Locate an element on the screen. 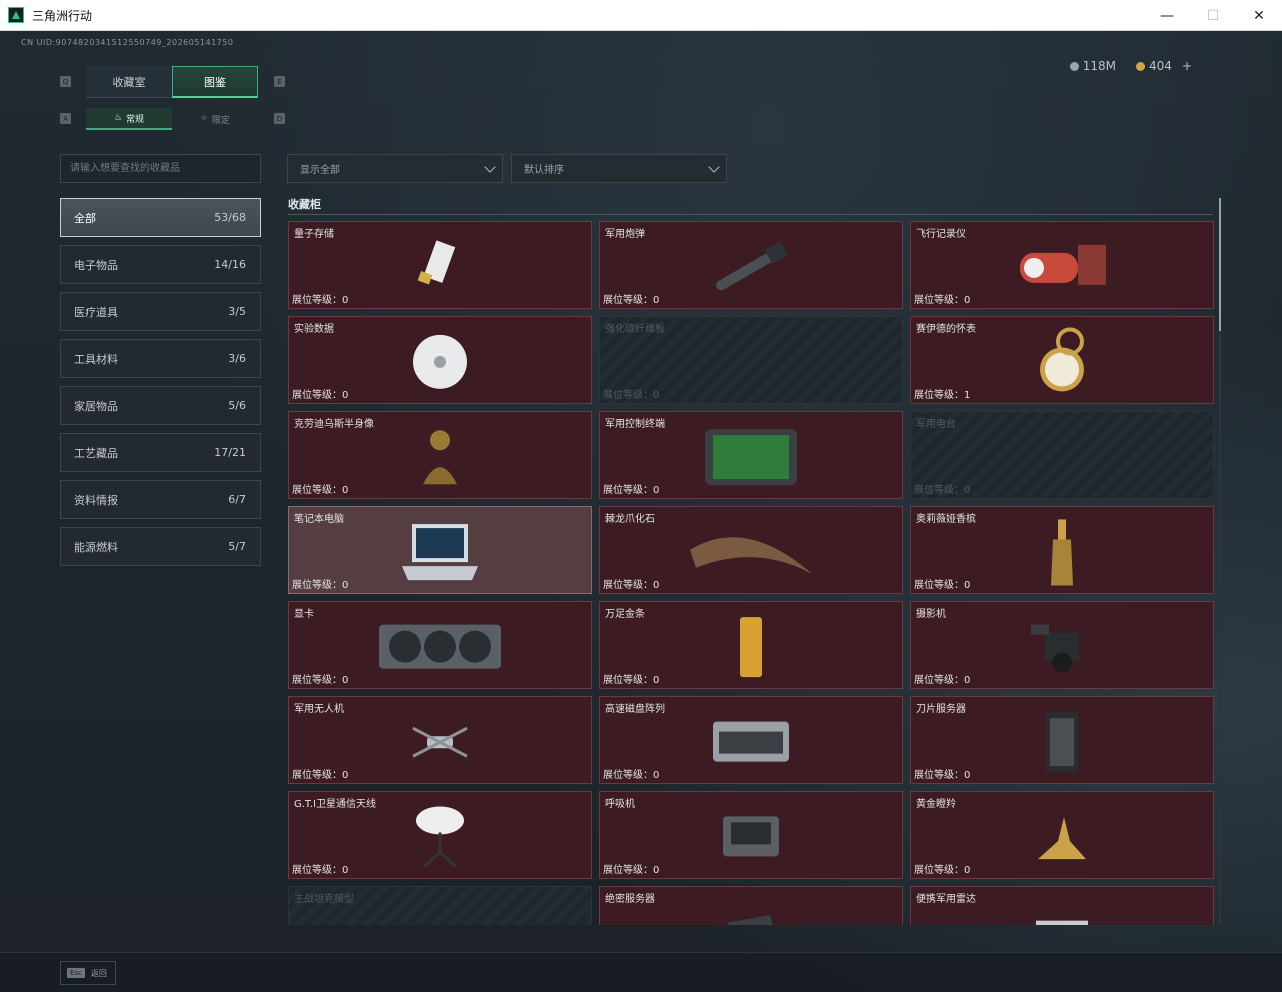  collection-card: 飞行记录仪 展位等级：0 is located at coordinates (1062, 265).